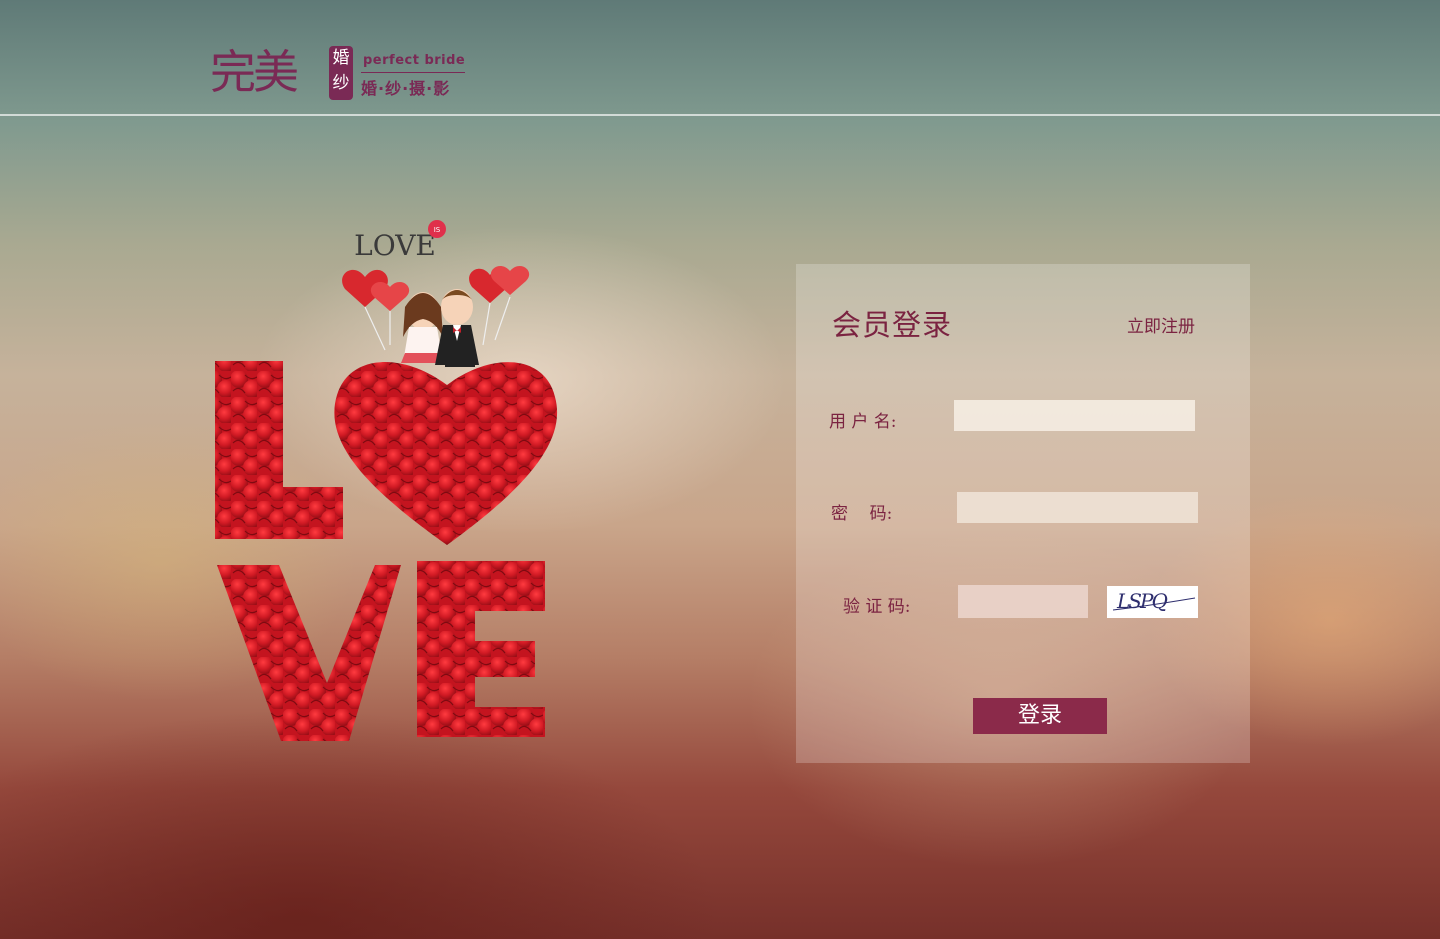 The height and width of the screenshot is (939, 1440). What do you see at coordinates (1023, 601) in the screenshot?
I see `captcha-input` at bounding box center [1023, 601].